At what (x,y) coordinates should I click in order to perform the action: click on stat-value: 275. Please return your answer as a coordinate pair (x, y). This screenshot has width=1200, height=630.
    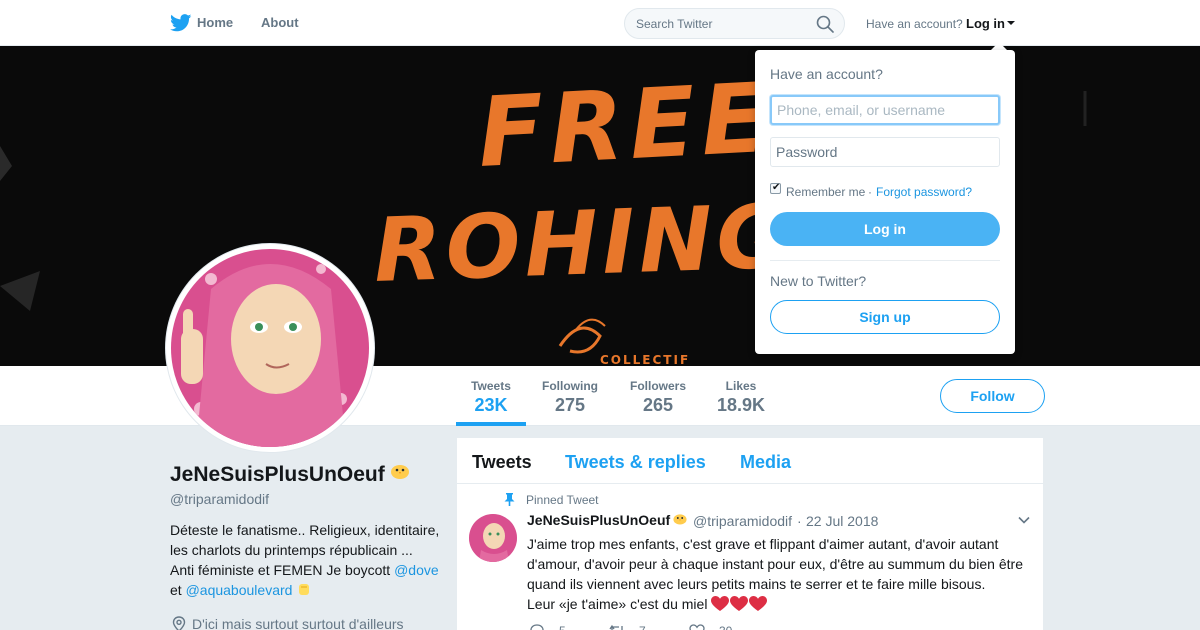
    Looking at the image, I should click on (570, 405).